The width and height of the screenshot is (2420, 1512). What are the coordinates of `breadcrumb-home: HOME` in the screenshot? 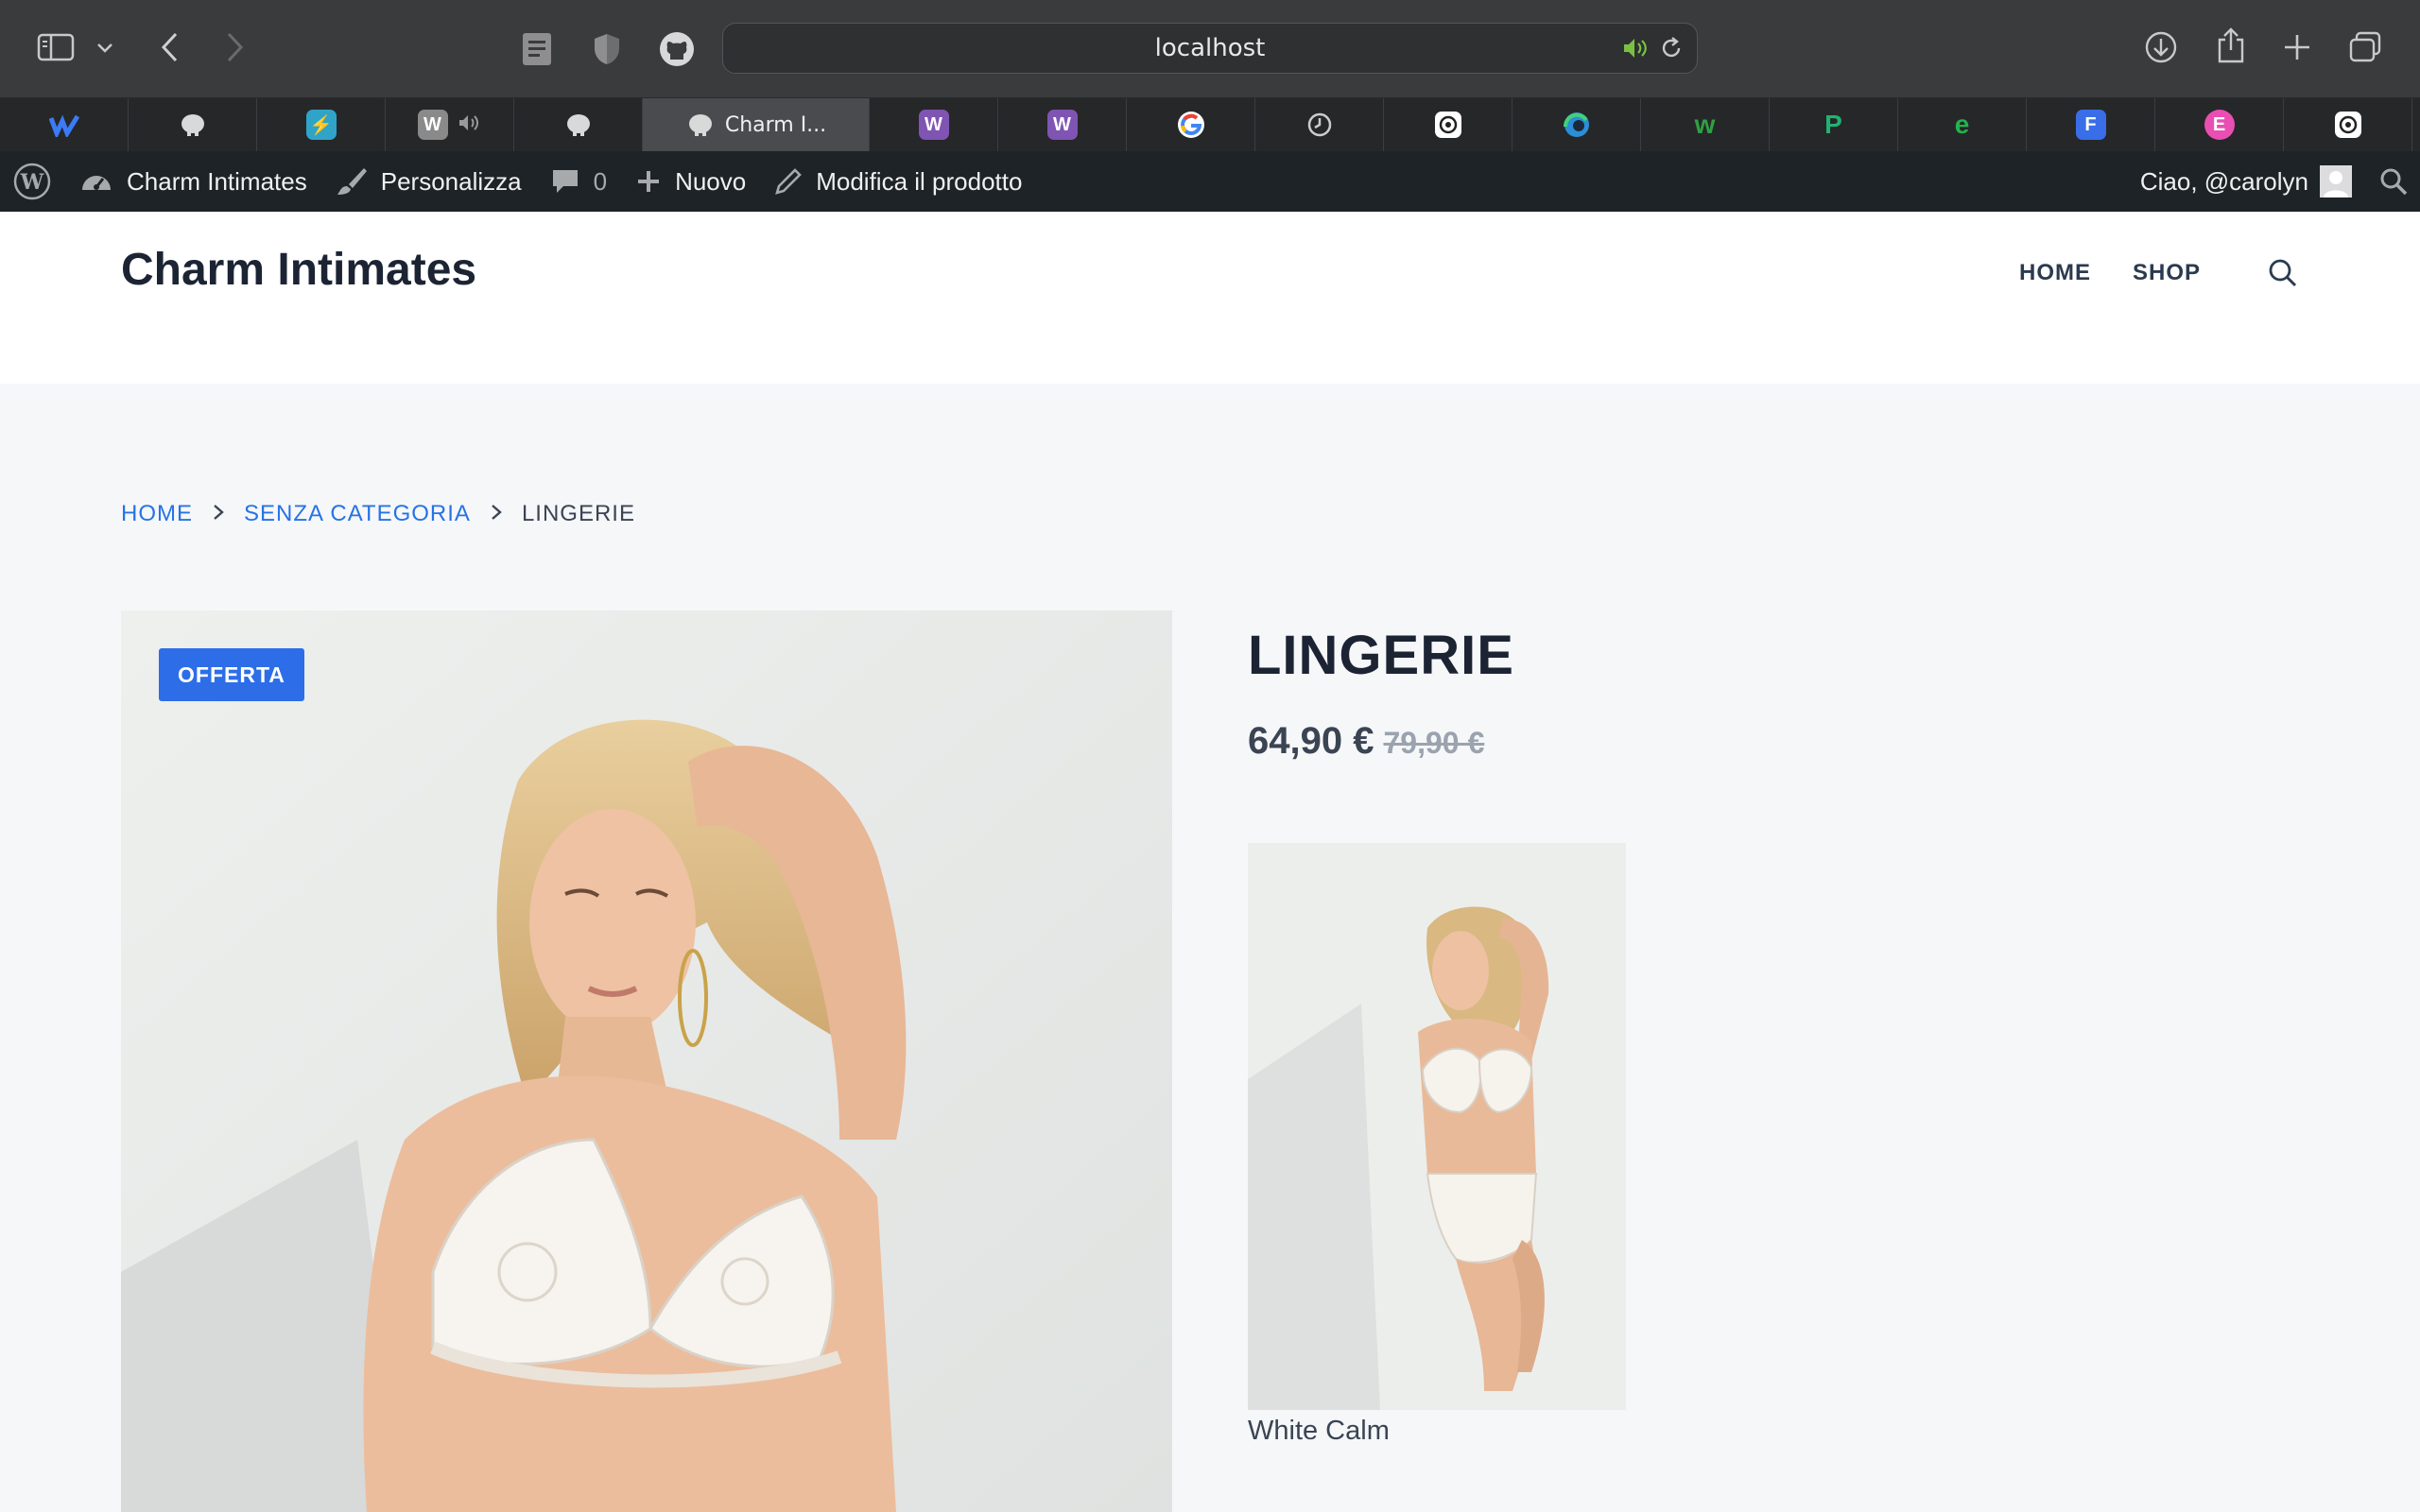 It's located at (157, 514).